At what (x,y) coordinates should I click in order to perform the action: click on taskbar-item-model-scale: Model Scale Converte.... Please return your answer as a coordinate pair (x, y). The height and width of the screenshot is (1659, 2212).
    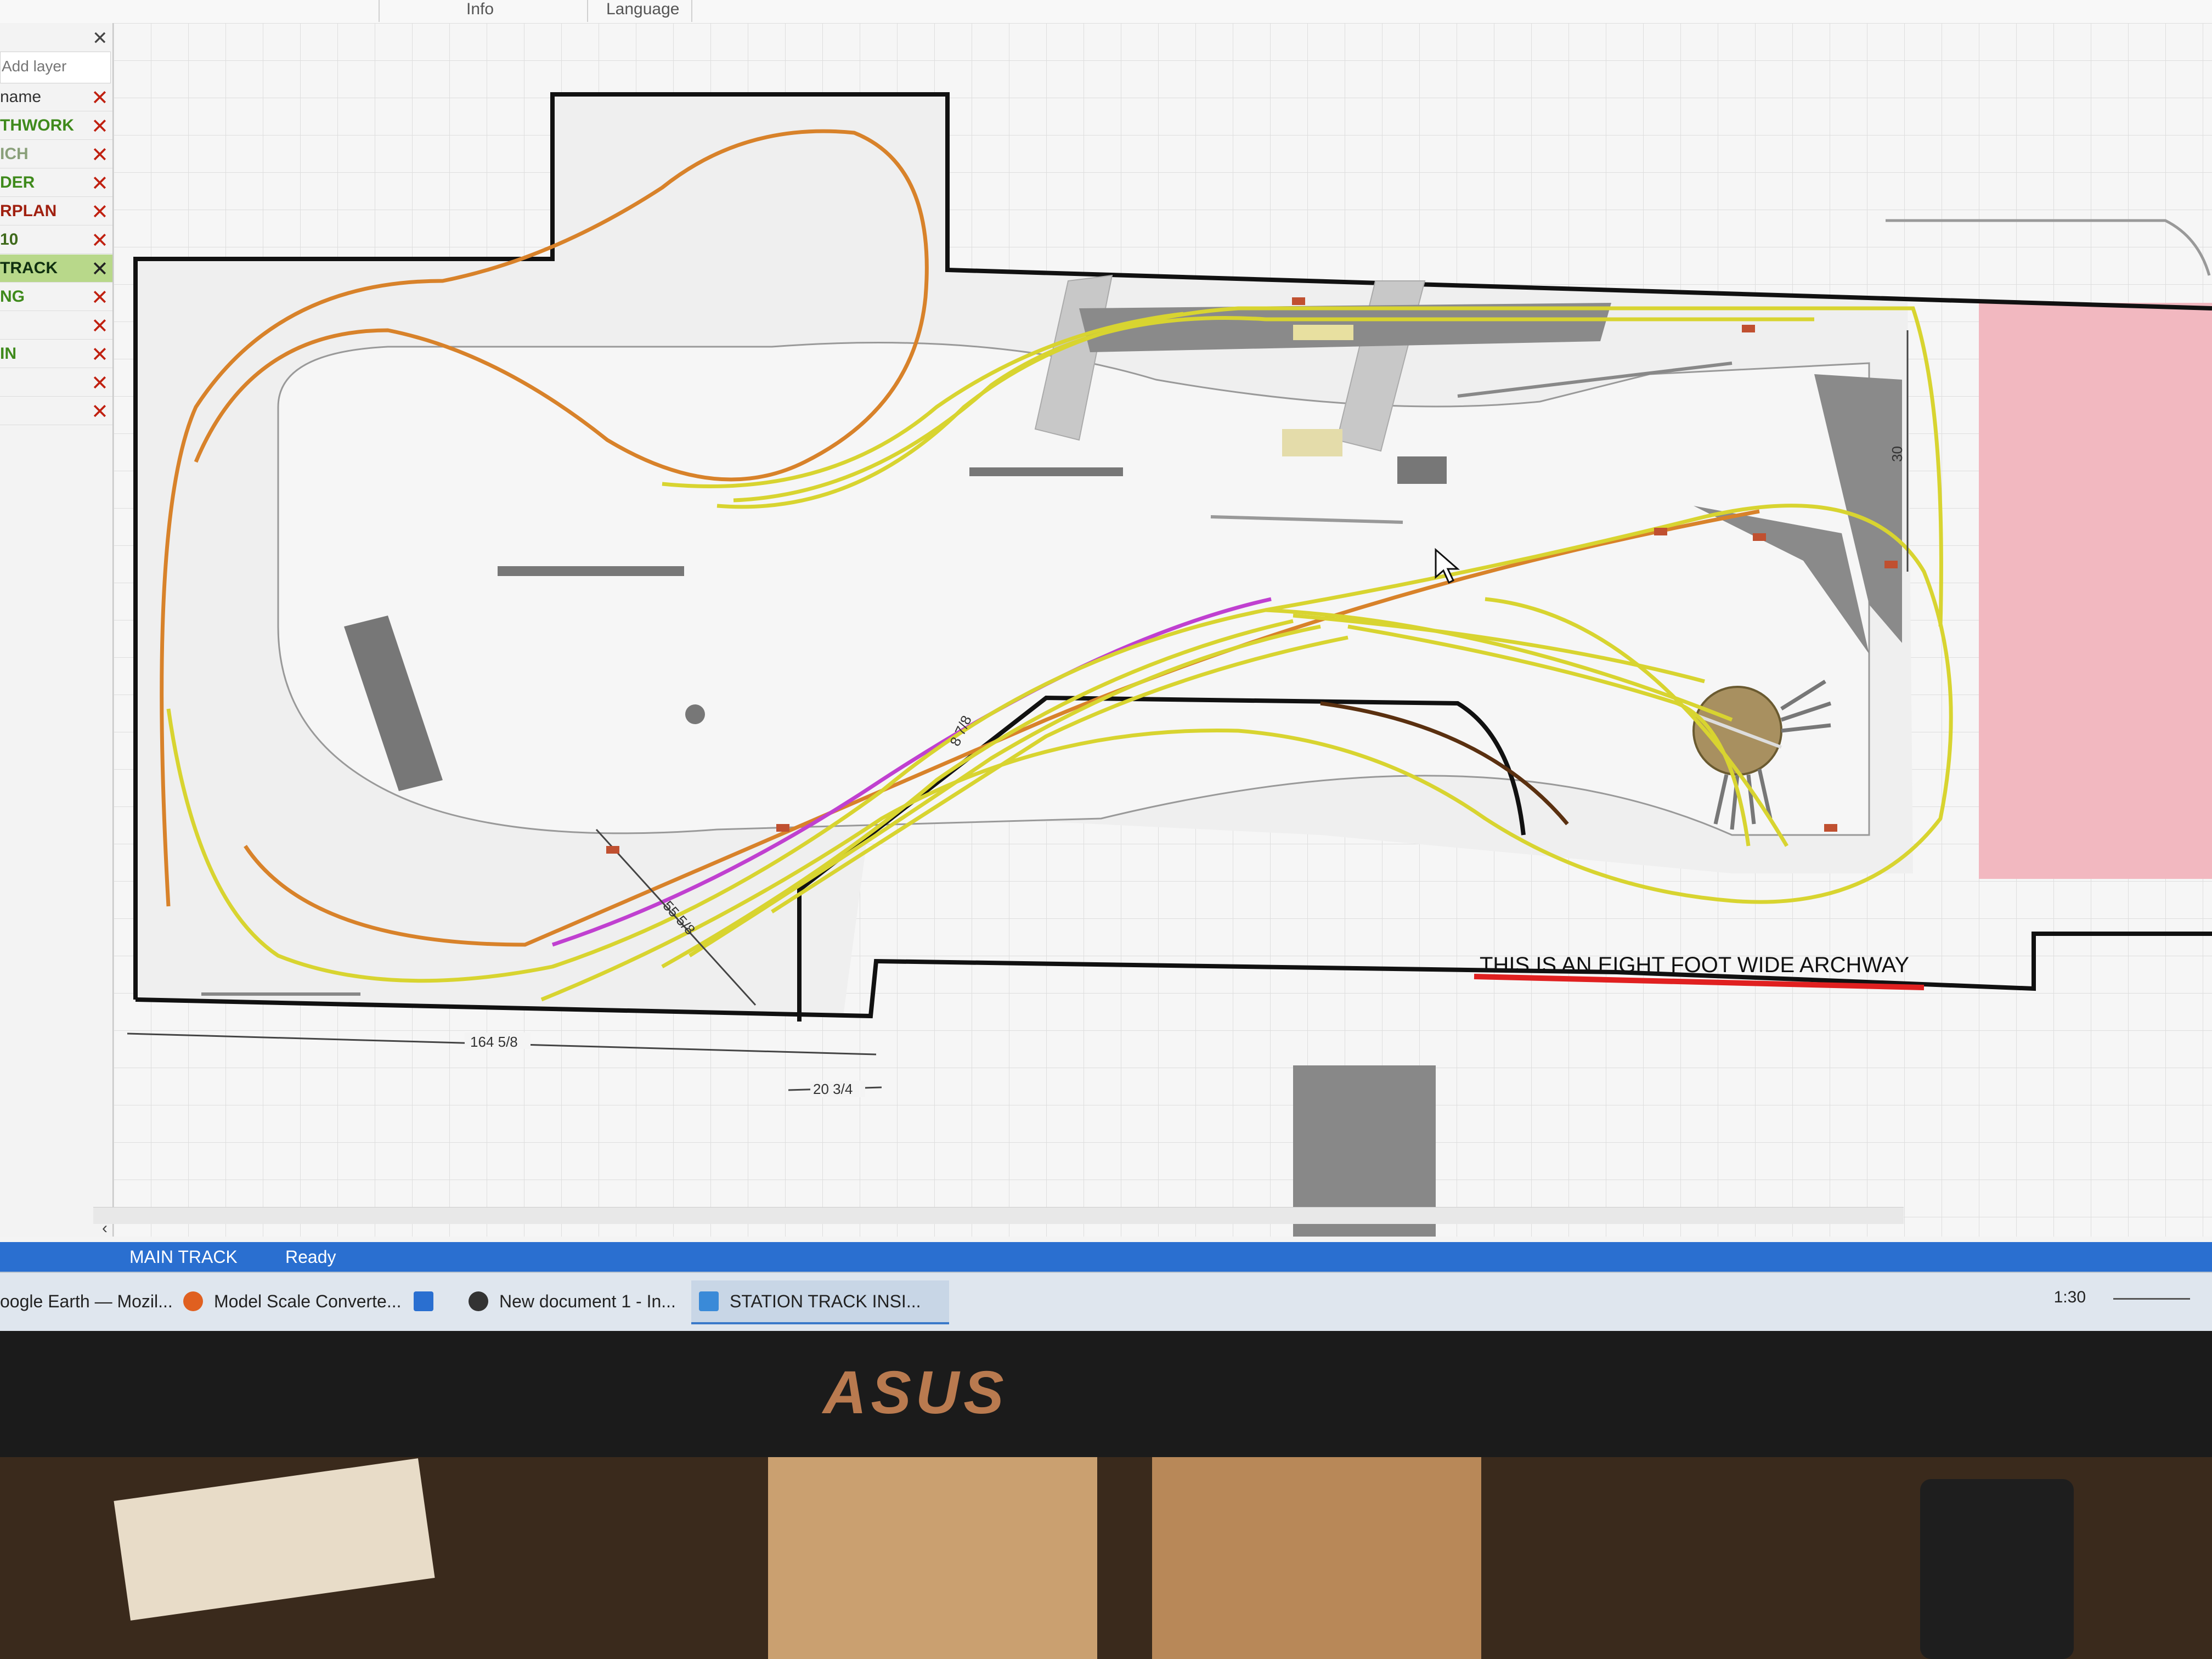
    Looking at the image, I should click on (304, 1301).